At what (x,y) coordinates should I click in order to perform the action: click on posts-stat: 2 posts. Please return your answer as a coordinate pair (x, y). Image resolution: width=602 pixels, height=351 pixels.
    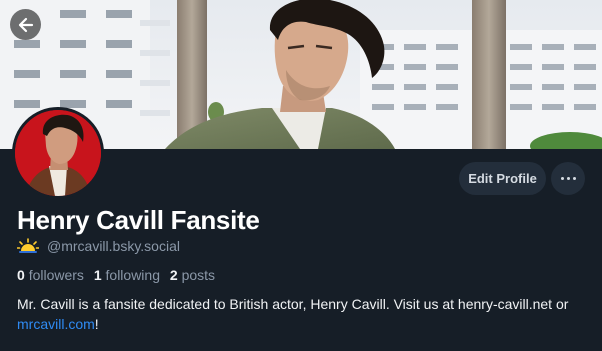
    Looking at the image, I should click on (192, 275).